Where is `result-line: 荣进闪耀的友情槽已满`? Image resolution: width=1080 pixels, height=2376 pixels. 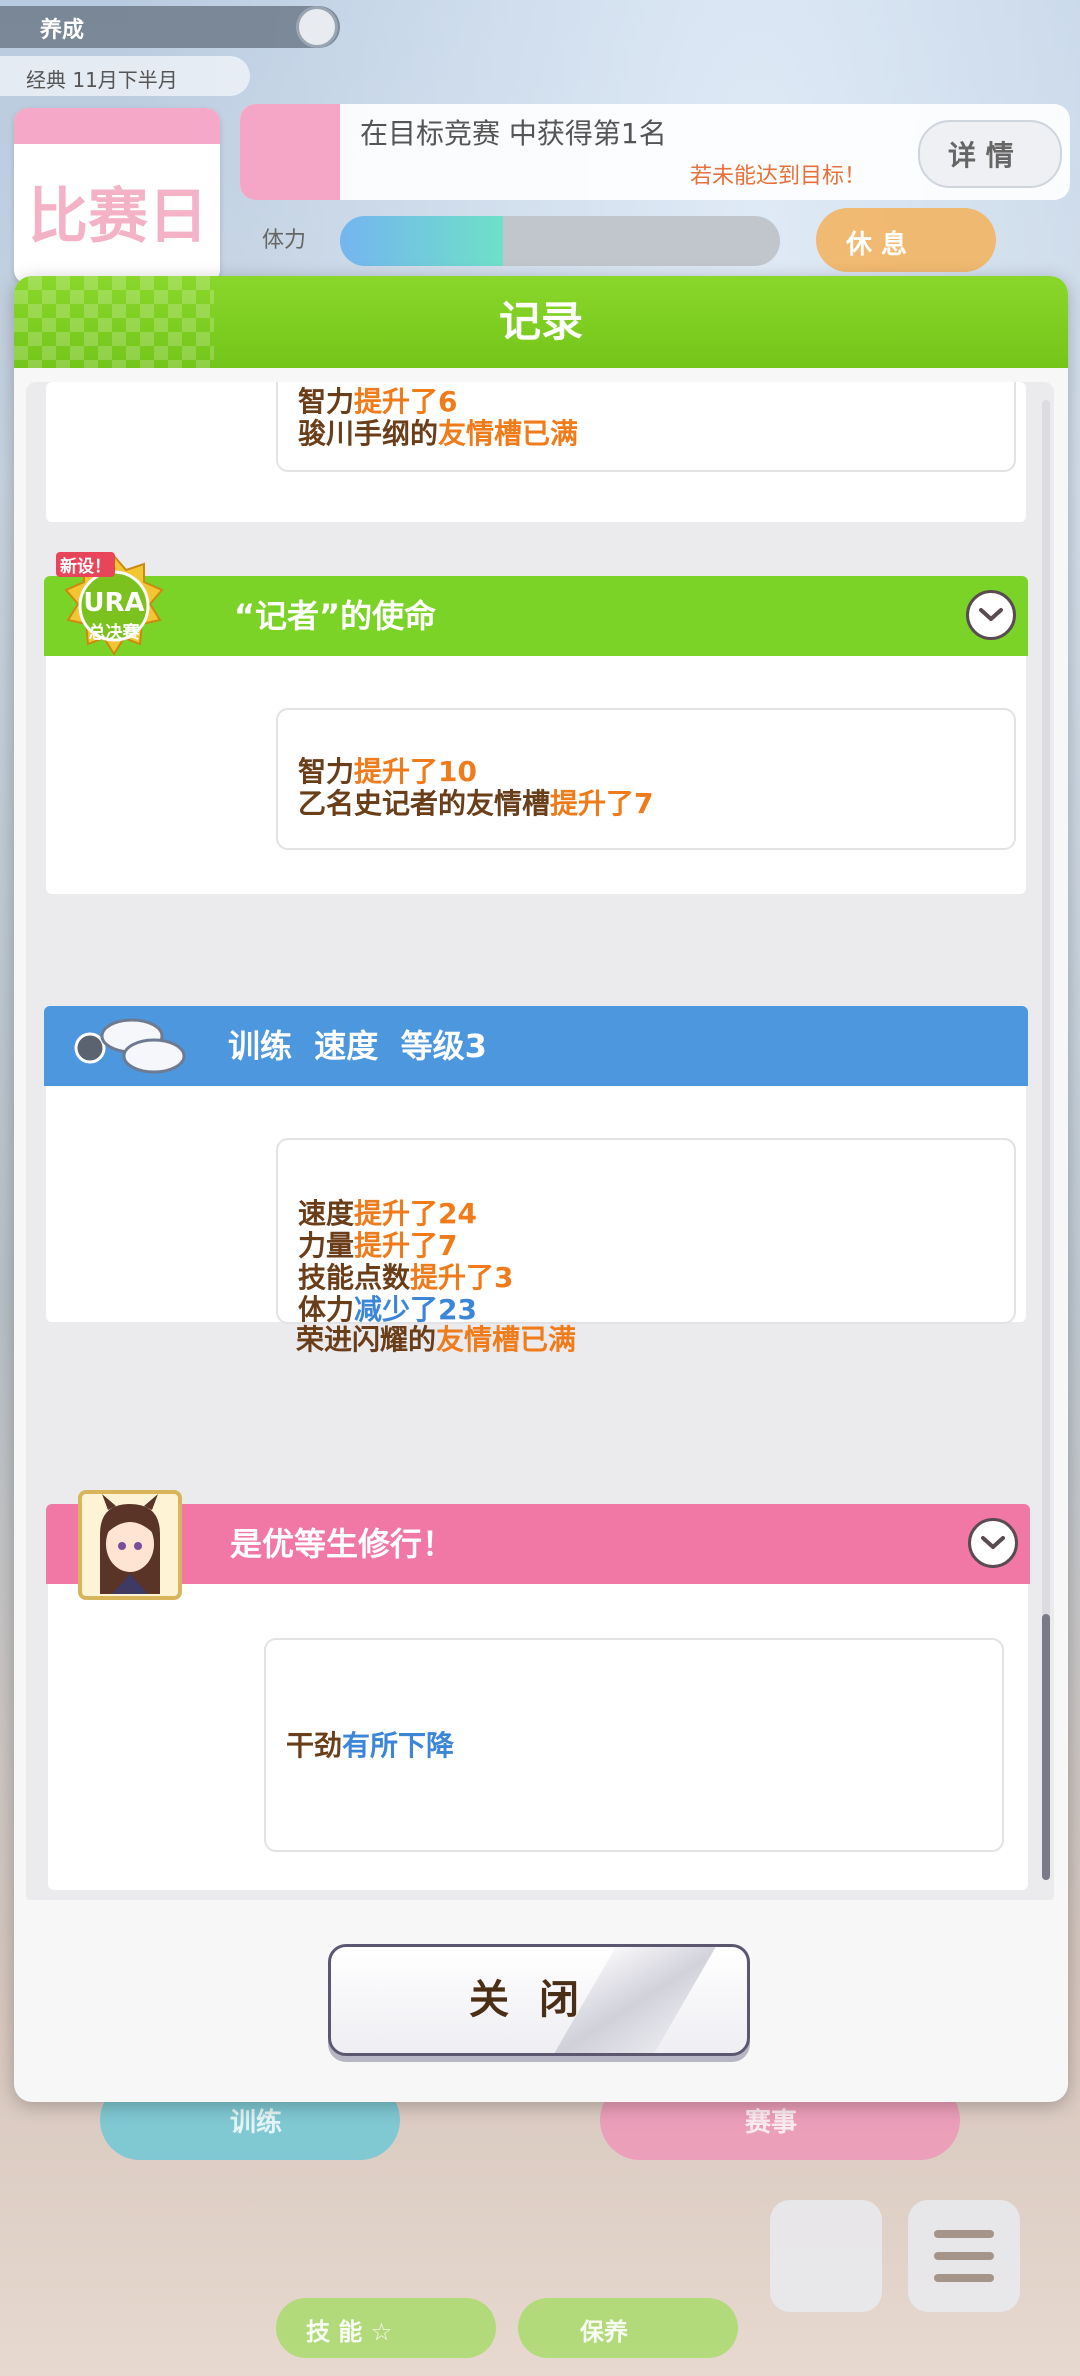 result-line: 荣进闪耀的友情槽已满 is located at coordinates (436, 1339).